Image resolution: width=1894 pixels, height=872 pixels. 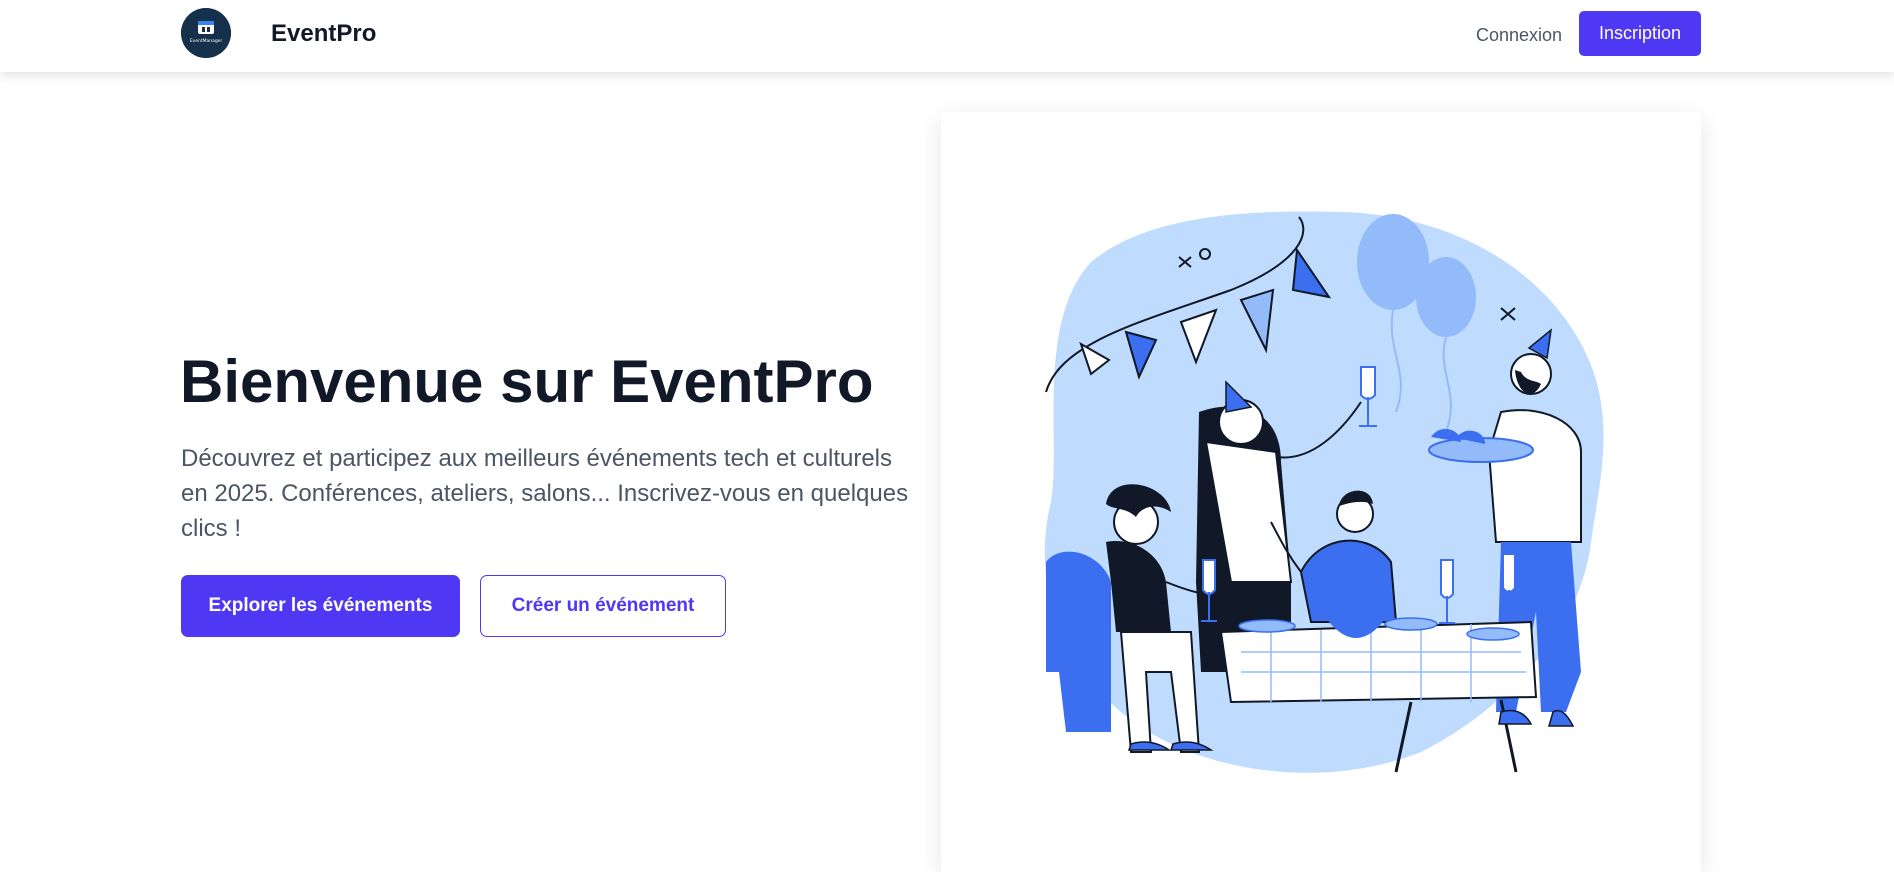 What do you see at coordinates (603, 606) in the screenshot?
I see `create-event-button: Créer un événement` at bounding box center [603, 606].